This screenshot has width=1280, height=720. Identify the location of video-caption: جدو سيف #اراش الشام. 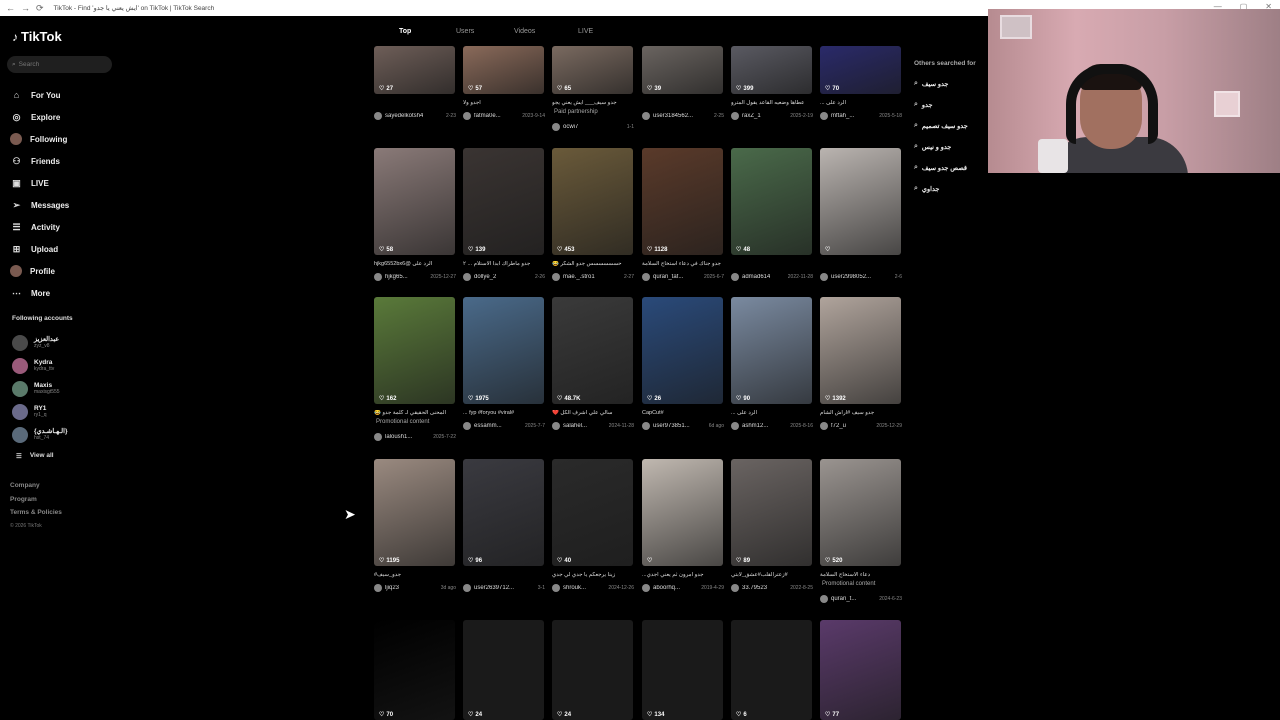
(861, 413).